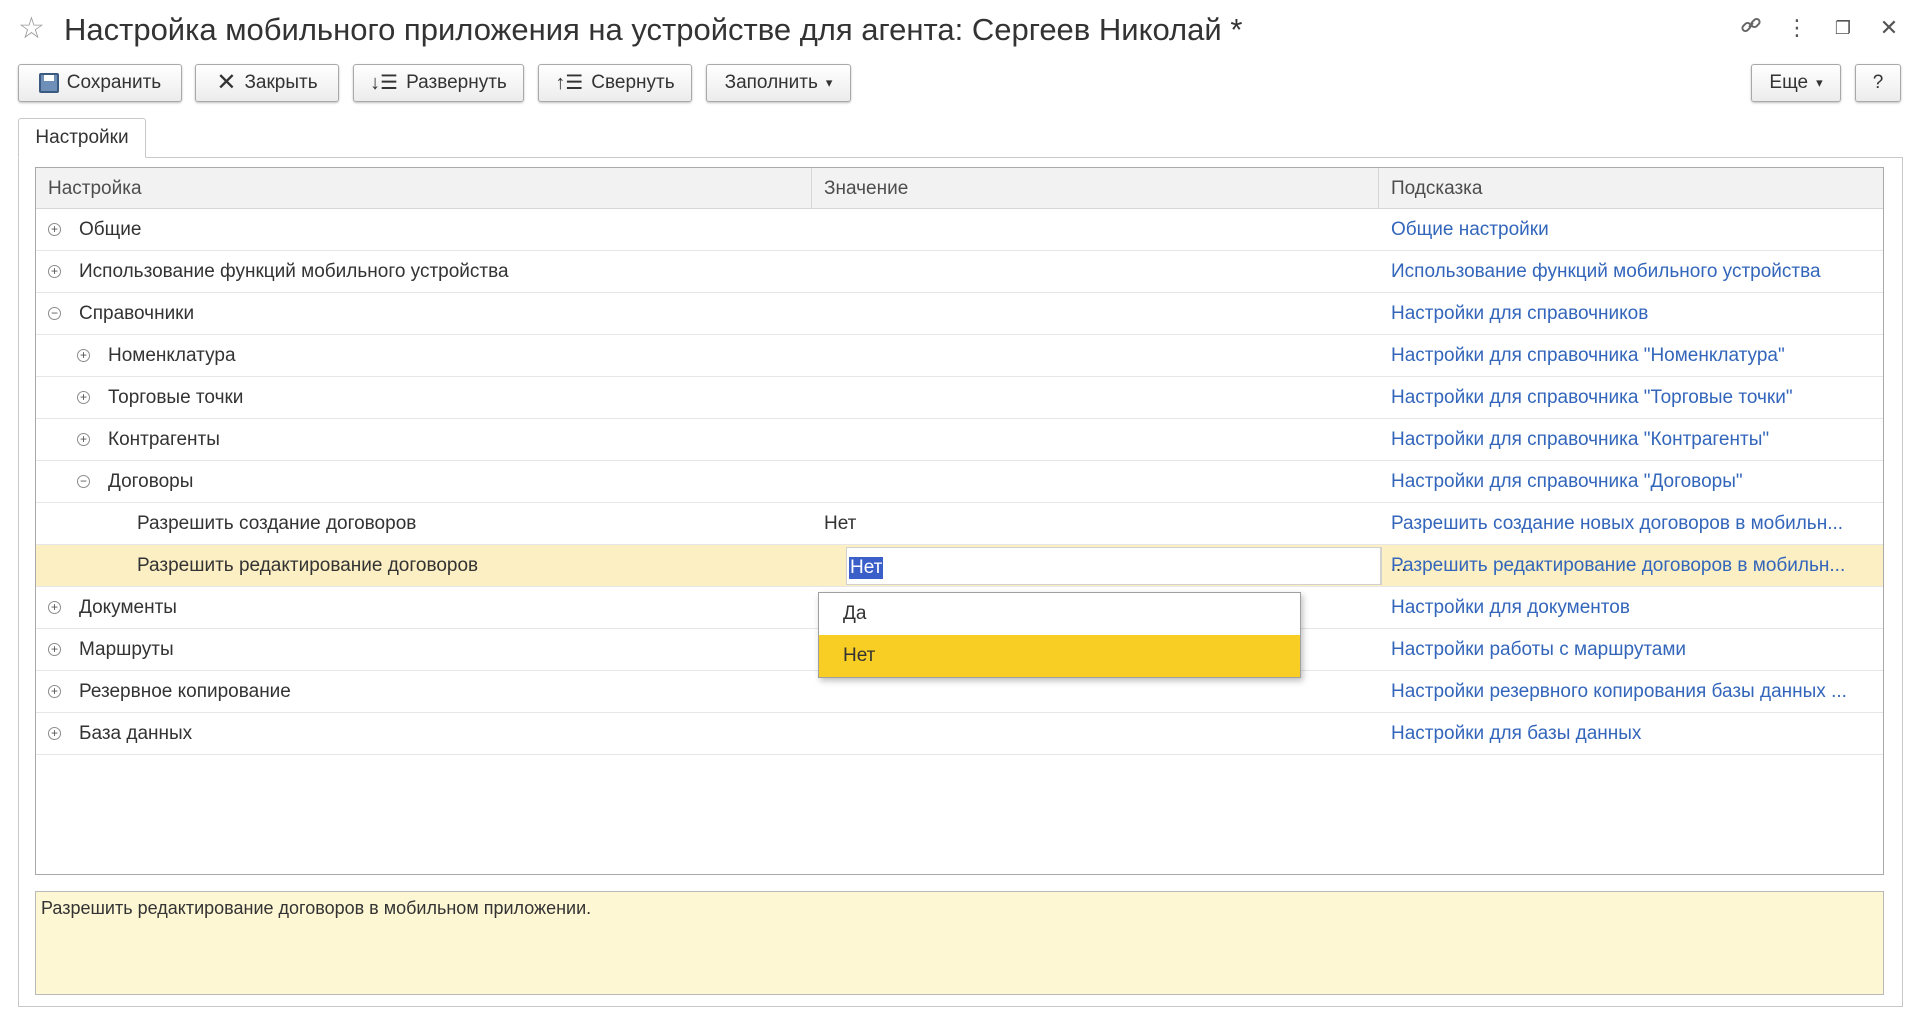 The width and height of the screenshot is (1920, 1019). I want to click on column-header-hint: Подсказка, so click(1631, 188).